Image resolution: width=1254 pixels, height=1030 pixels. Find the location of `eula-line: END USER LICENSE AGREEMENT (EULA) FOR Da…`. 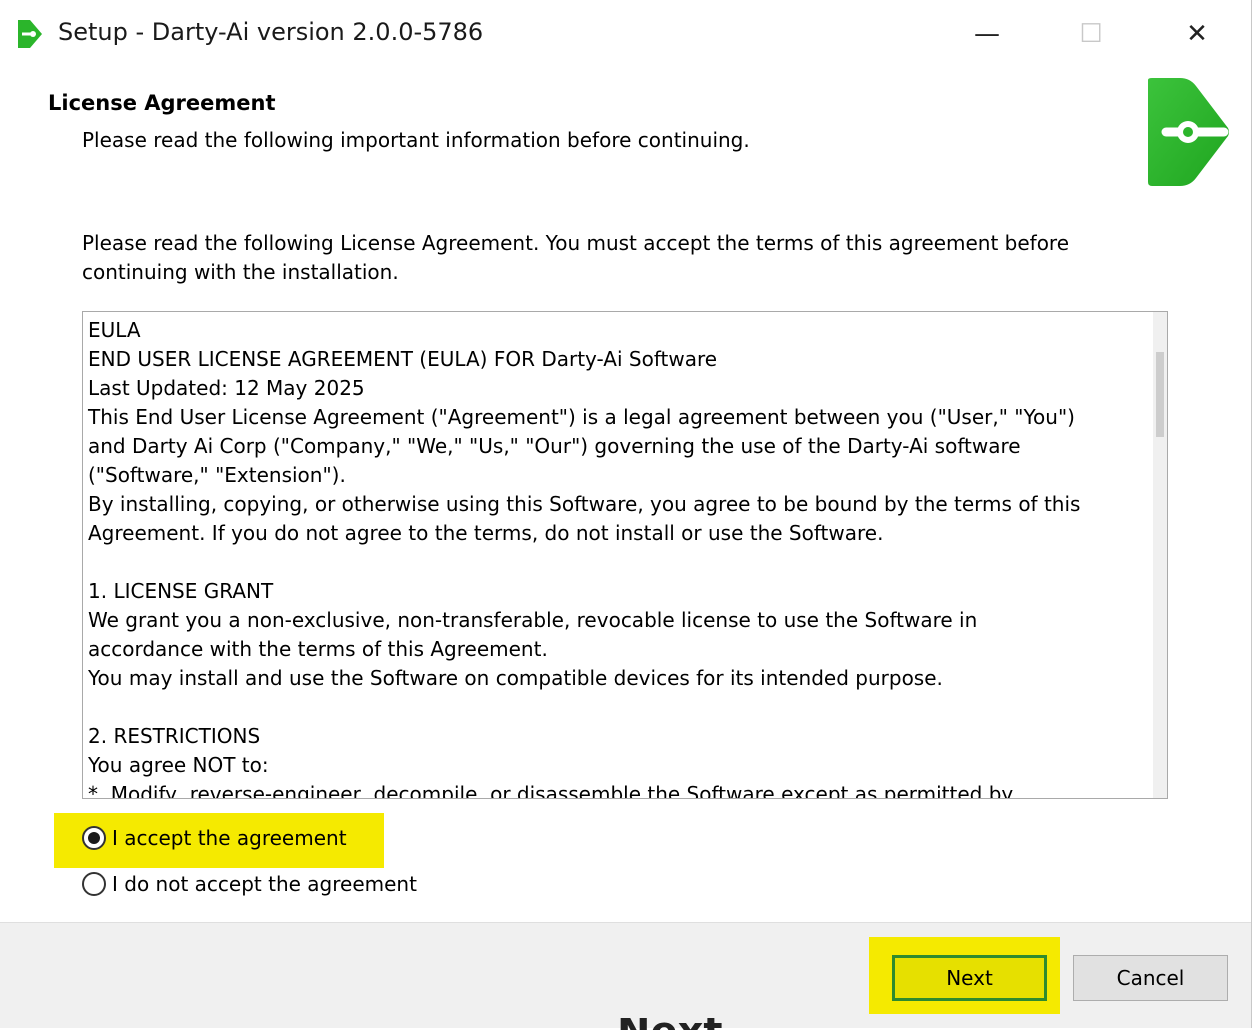

eula-line: END USER LICENSE AGREEMENT (EULA) FOR Da… is located at coordinates (403, 359).